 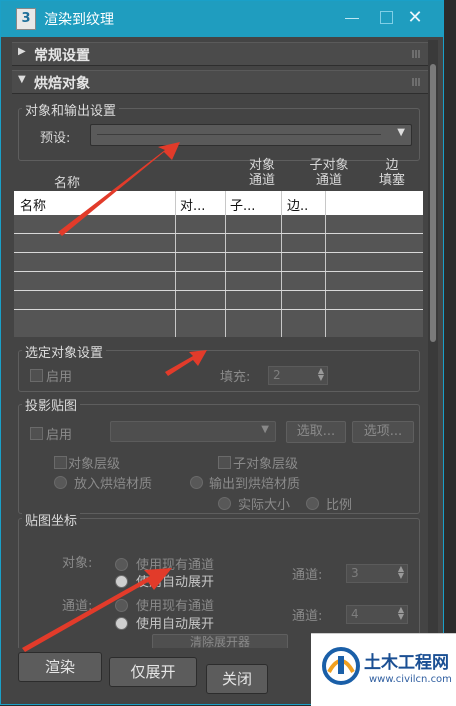 I want to click on projection-group-label: 投影贴图, so click(x=51, y=404).